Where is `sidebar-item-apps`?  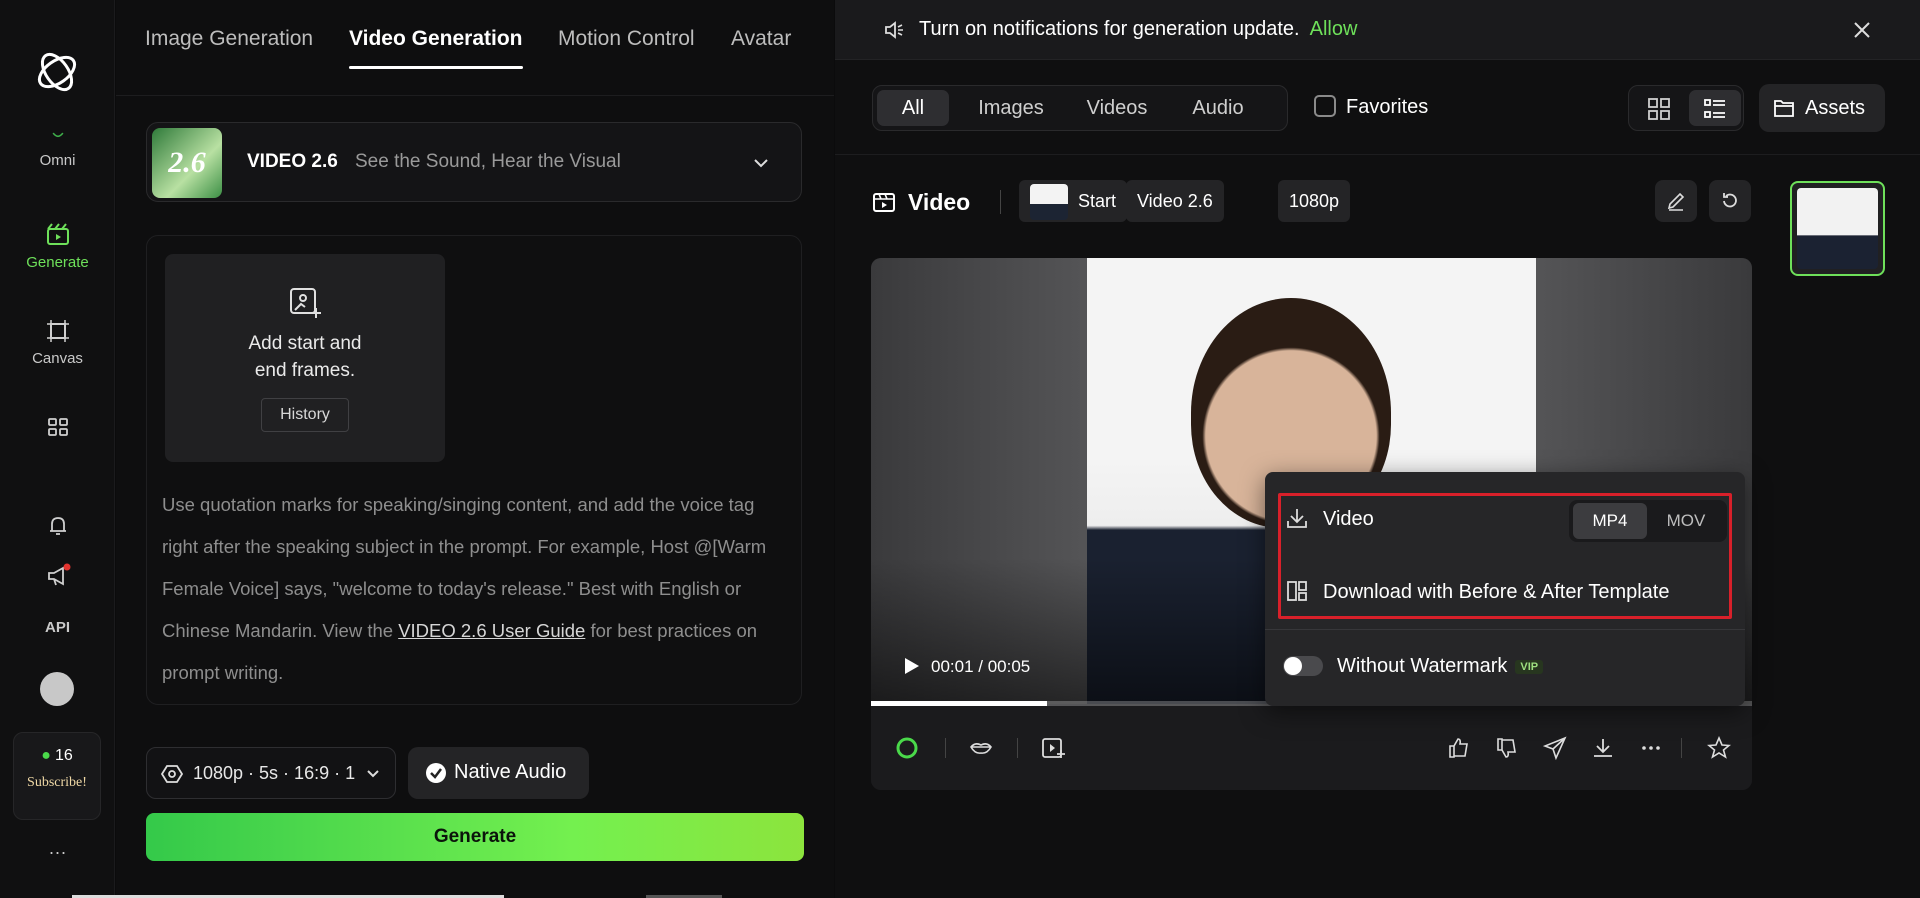 sidebar-item-apps is located at coordinates (57, 430).